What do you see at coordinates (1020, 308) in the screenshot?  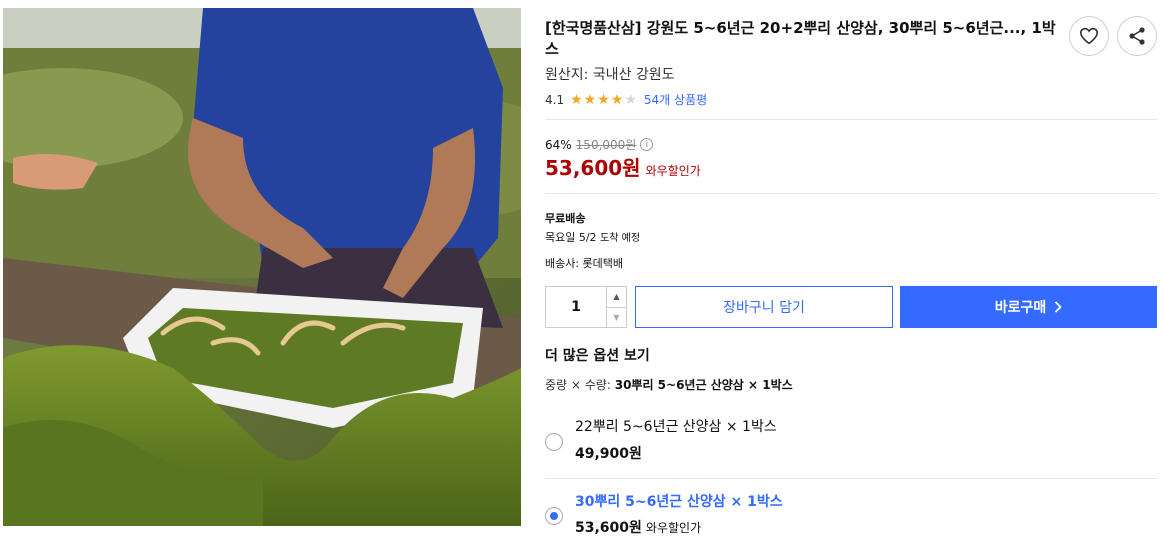 I see `buy-now-label: 바로구매` at bounding box center [1020, 308].